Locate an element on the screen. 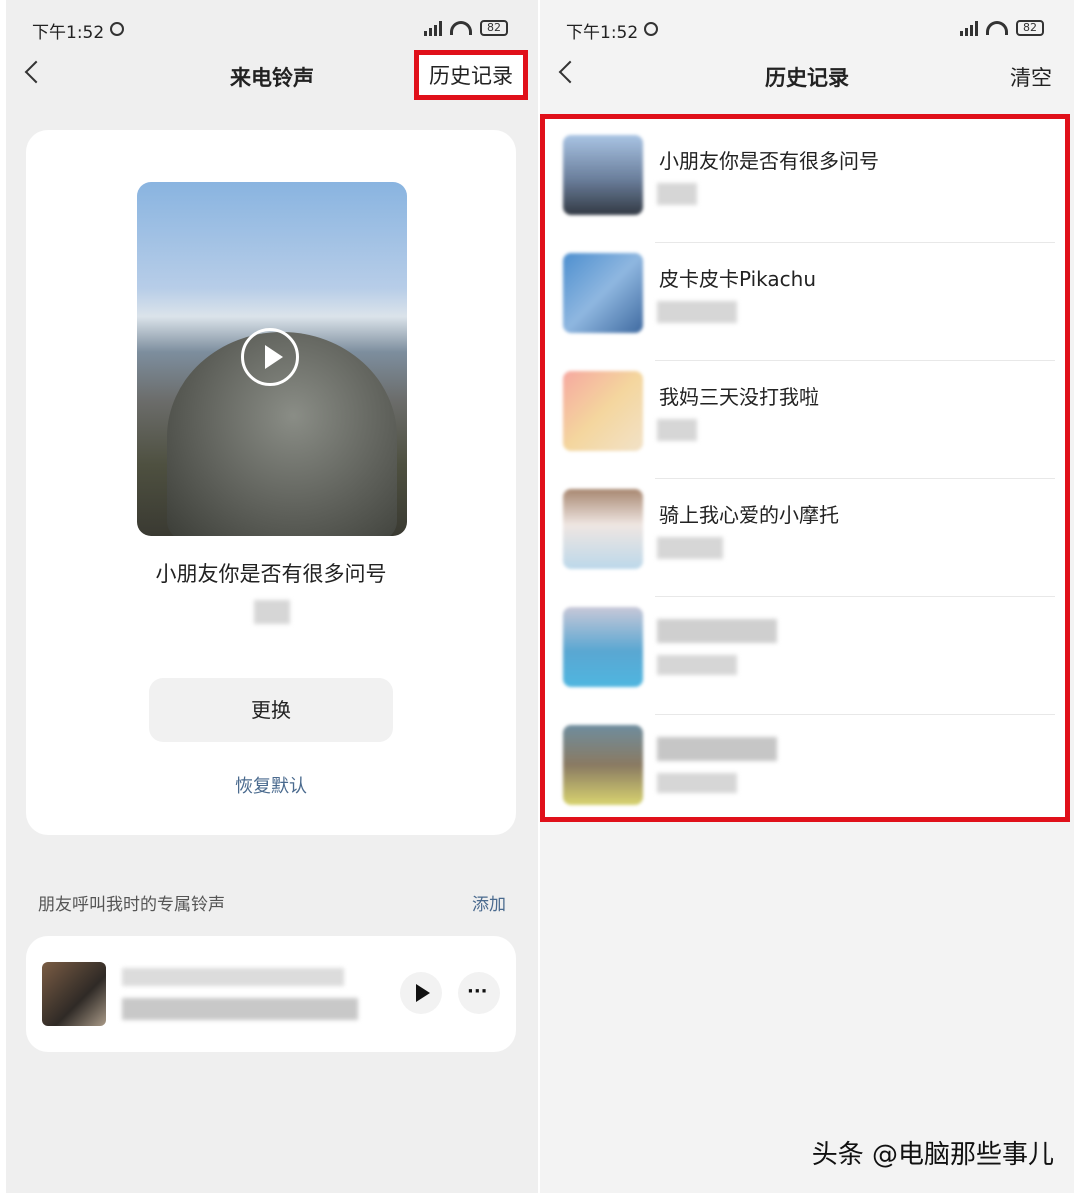  friend-ringtone-section-header: 朋友呼叫我时的专属铃声 添加 is located at coordinates (272, 902).